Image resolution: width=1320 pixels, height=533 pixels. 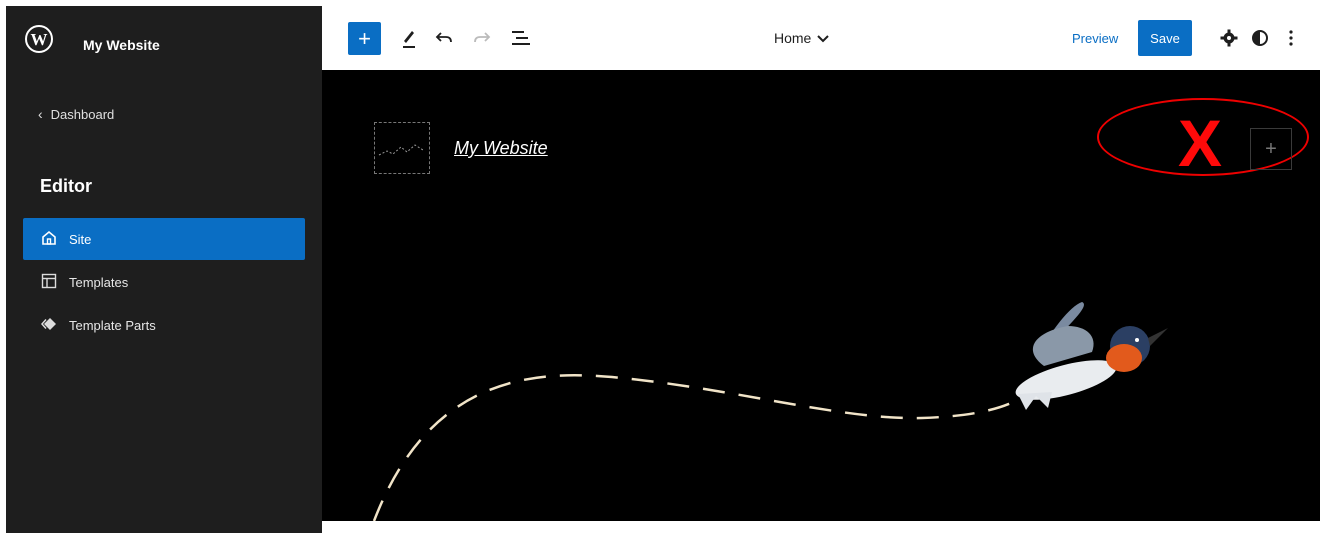 I want to click on sidebar-item-label: Templates, so click(x=99, y=282).